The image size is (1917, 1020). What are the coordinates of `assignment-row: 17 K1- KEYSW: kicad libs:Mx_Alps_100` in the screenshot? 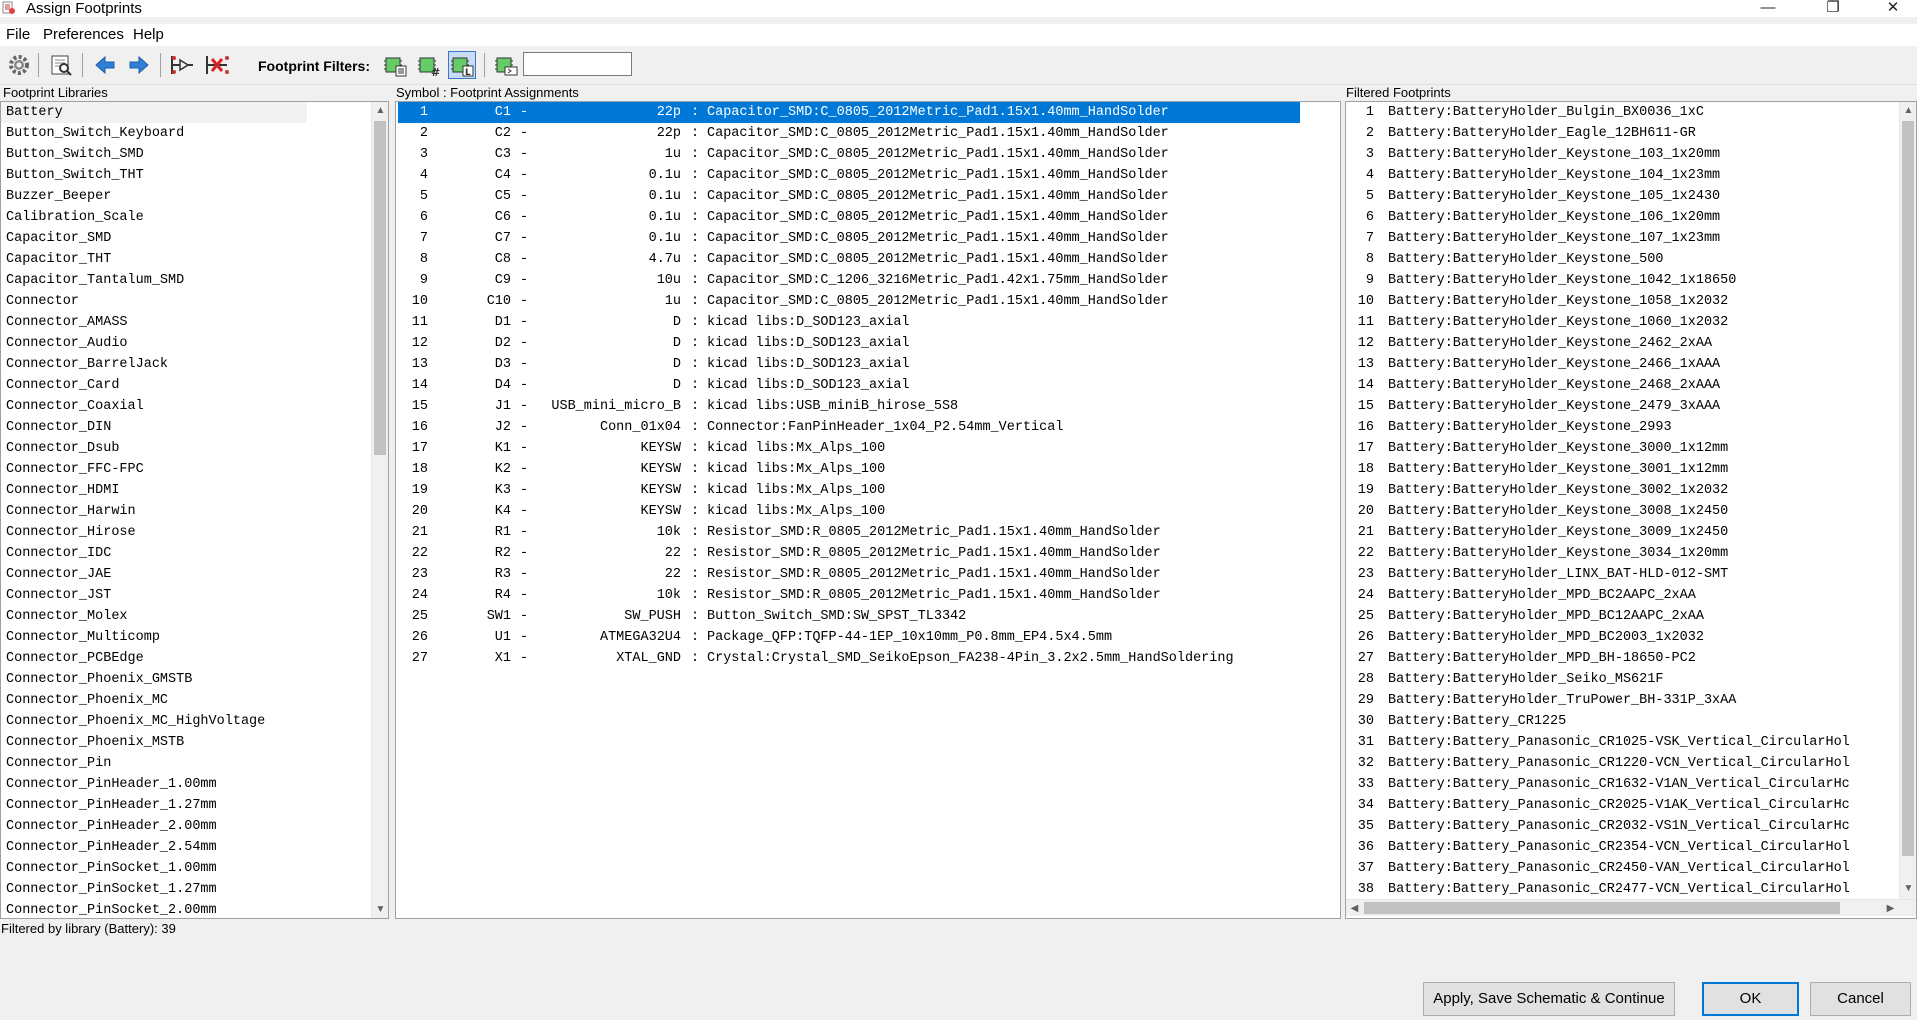 It's located at (869, 448).